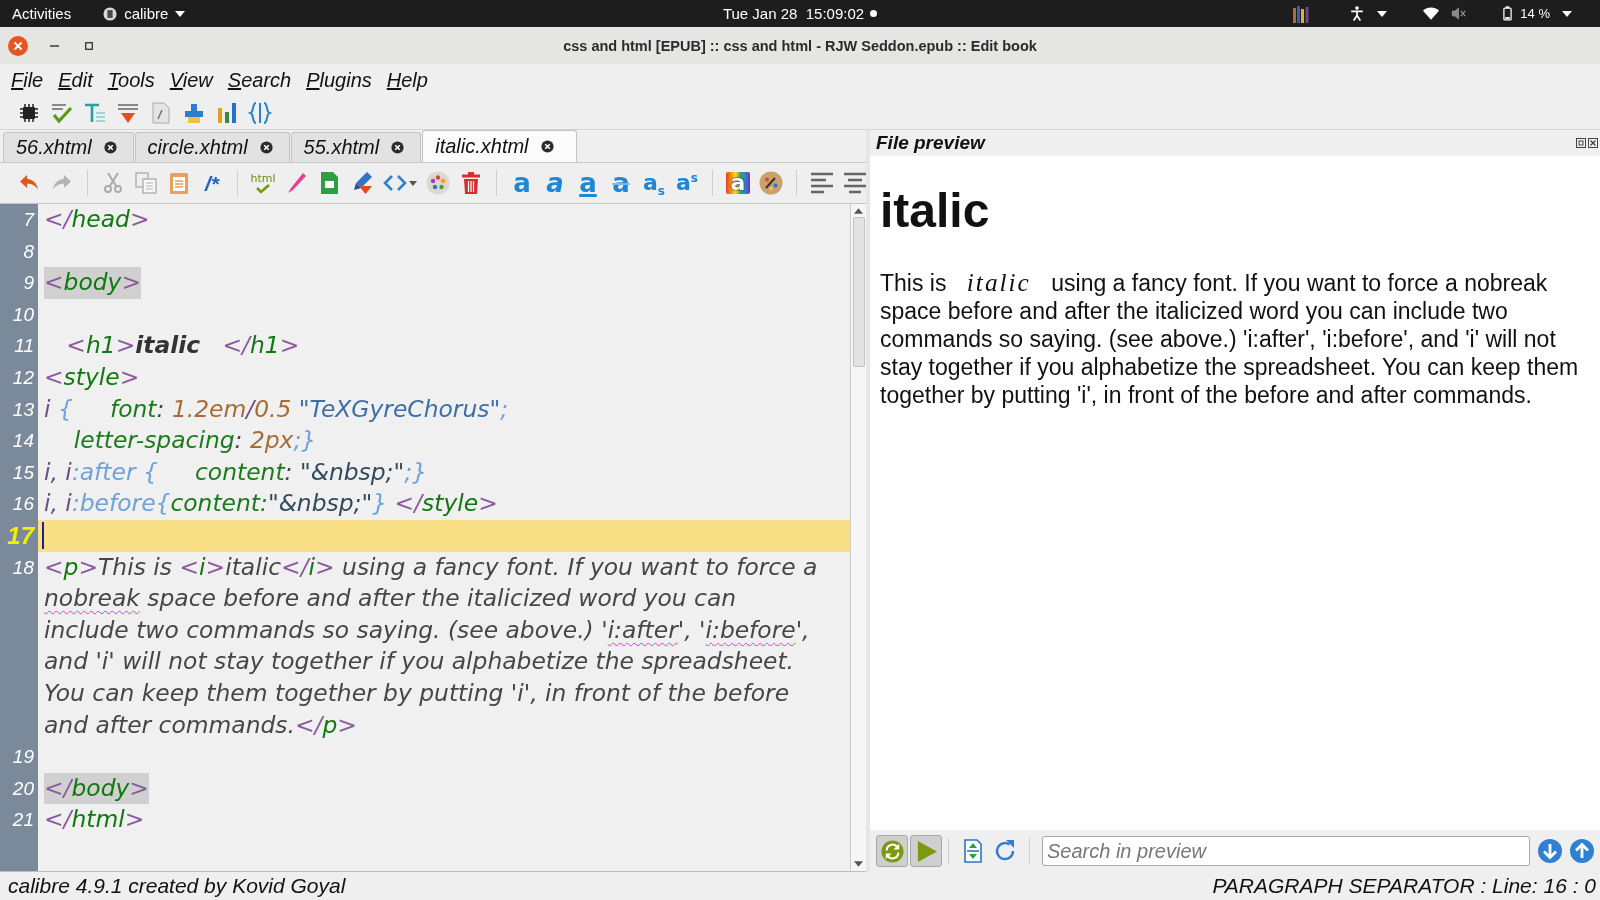 The width and height of the screenshot is (1600, 900). I want to click on float-icon, so click(1581, 143).